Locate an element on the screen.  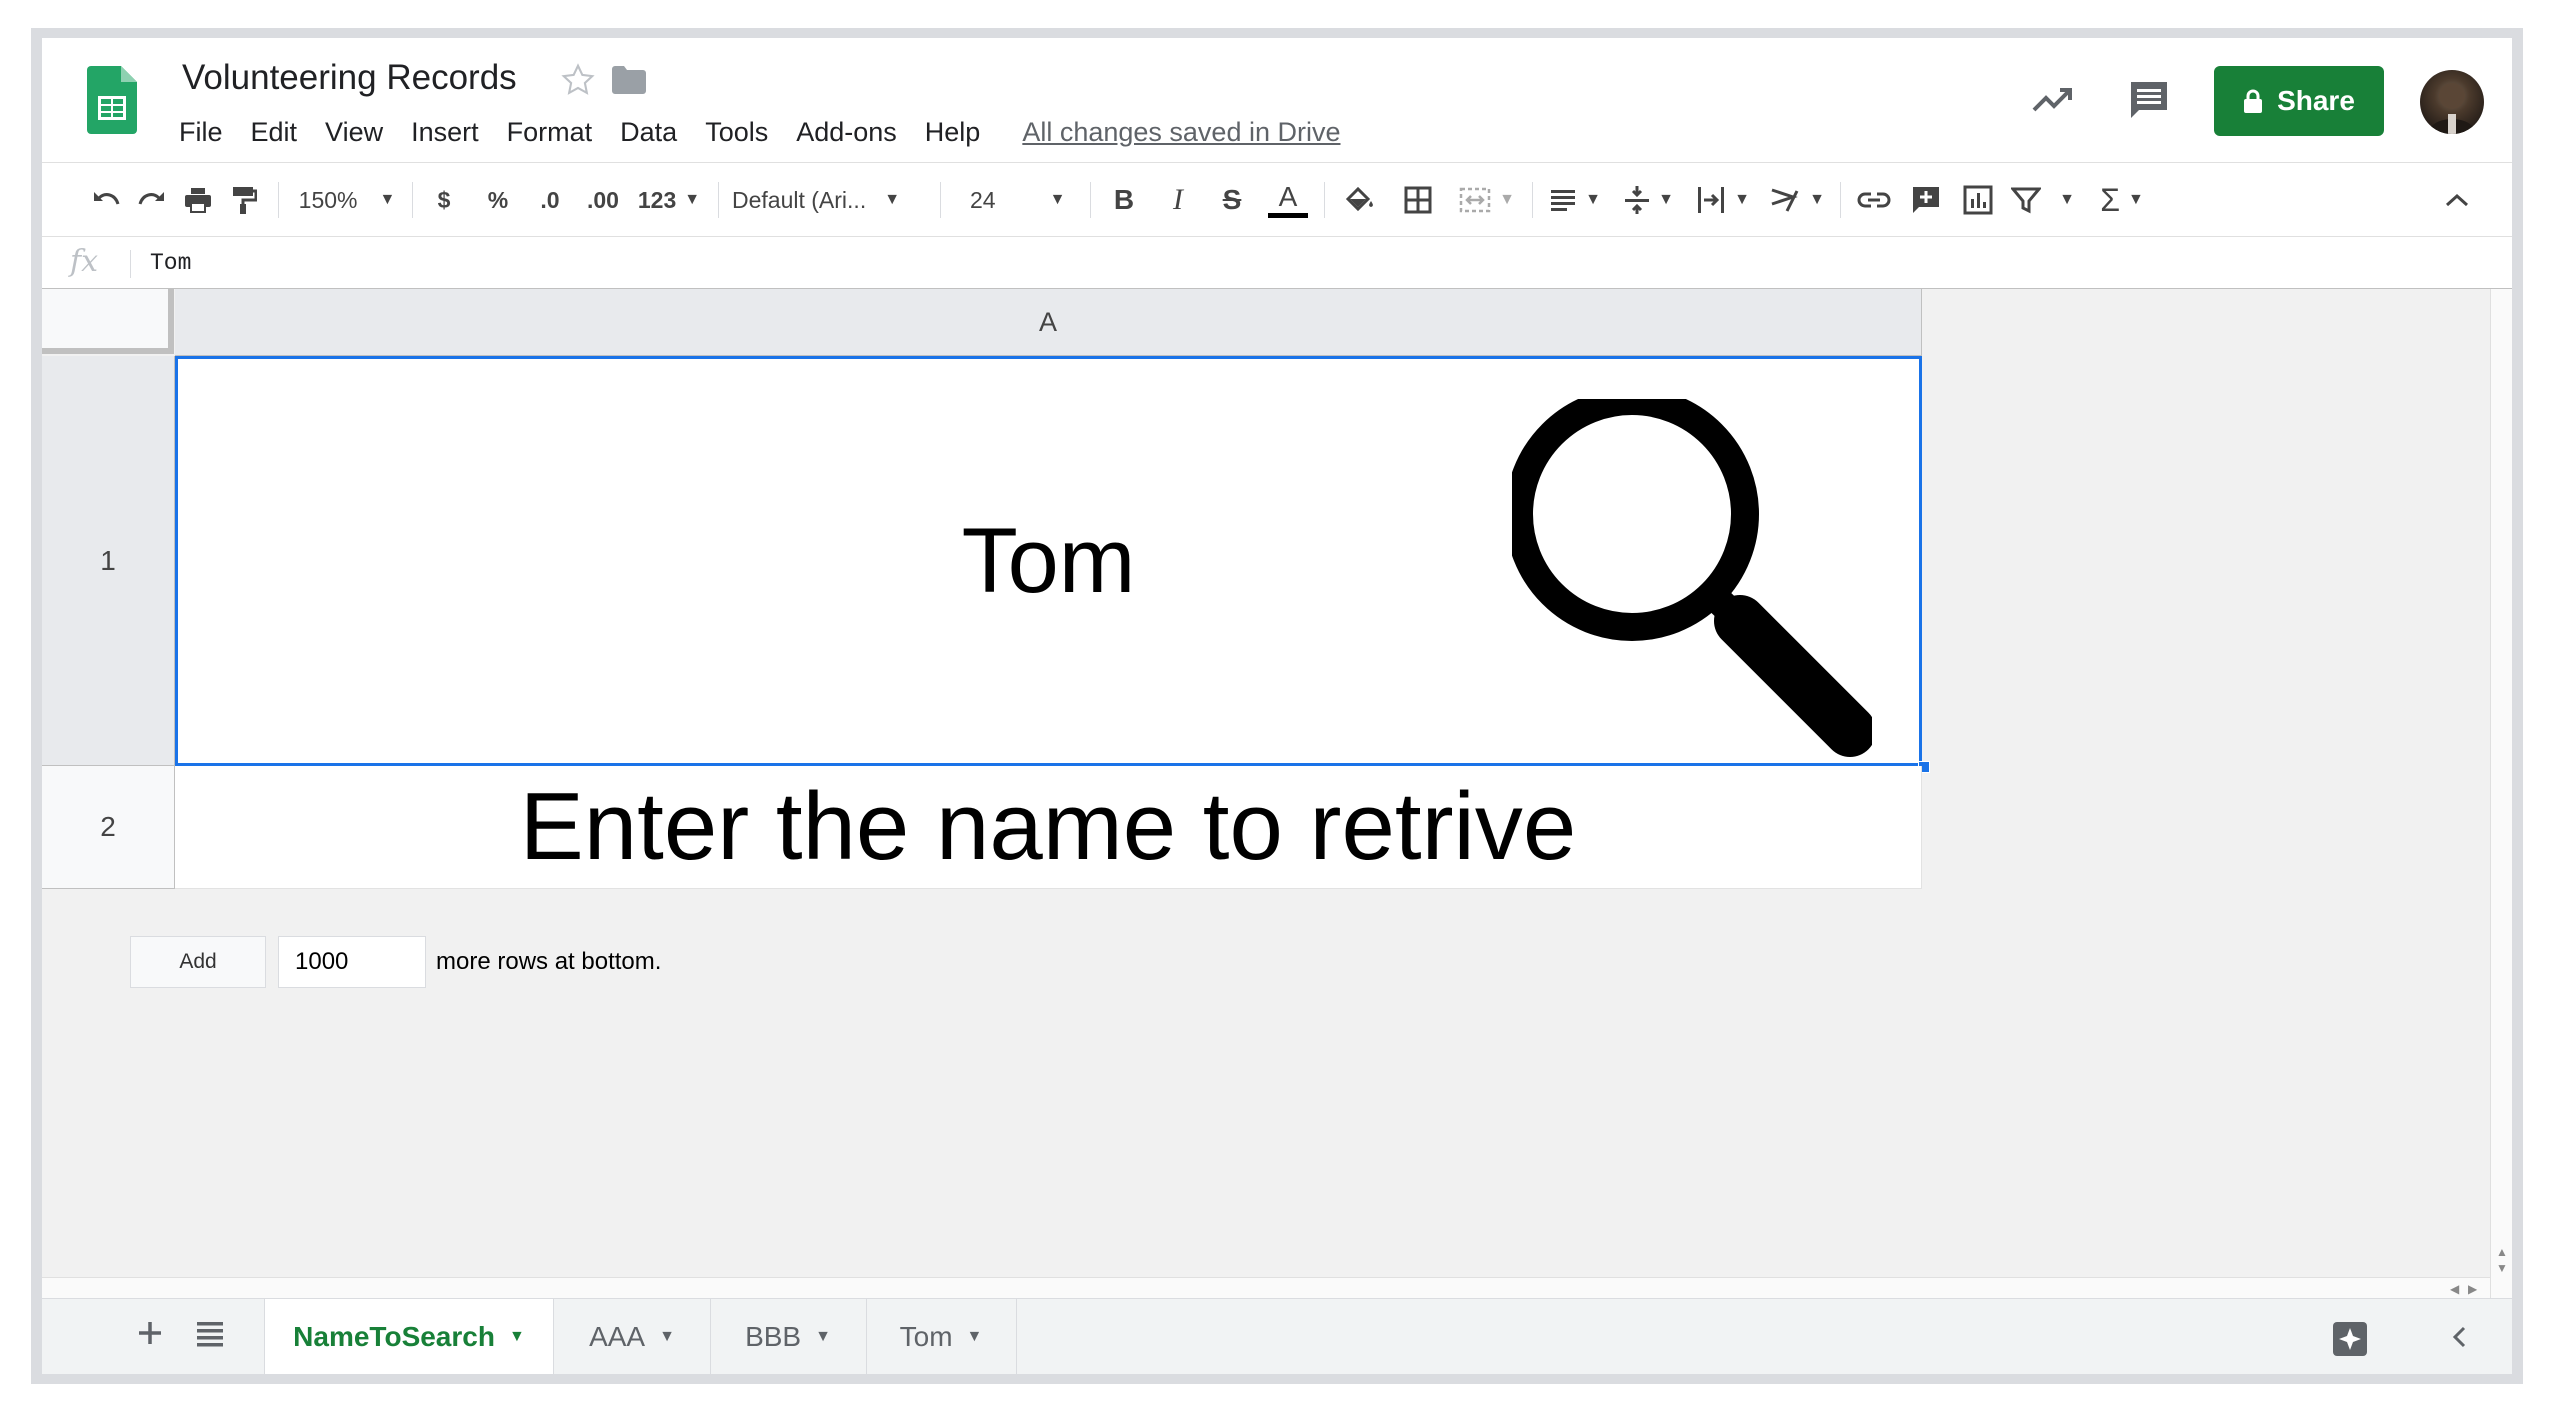
zoom-value: 150% is located at coordinates (328, 199).